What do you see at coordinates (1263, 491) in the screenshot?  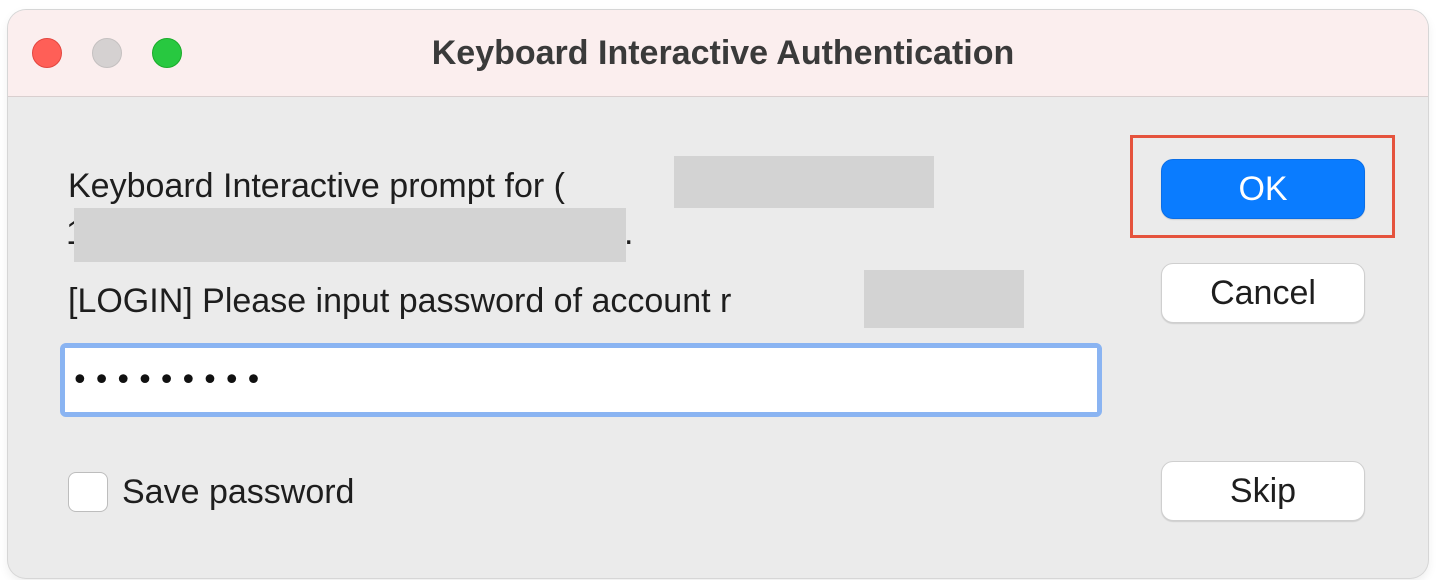 I see `skip-button: Skip` at bounding box center [1263, 491].